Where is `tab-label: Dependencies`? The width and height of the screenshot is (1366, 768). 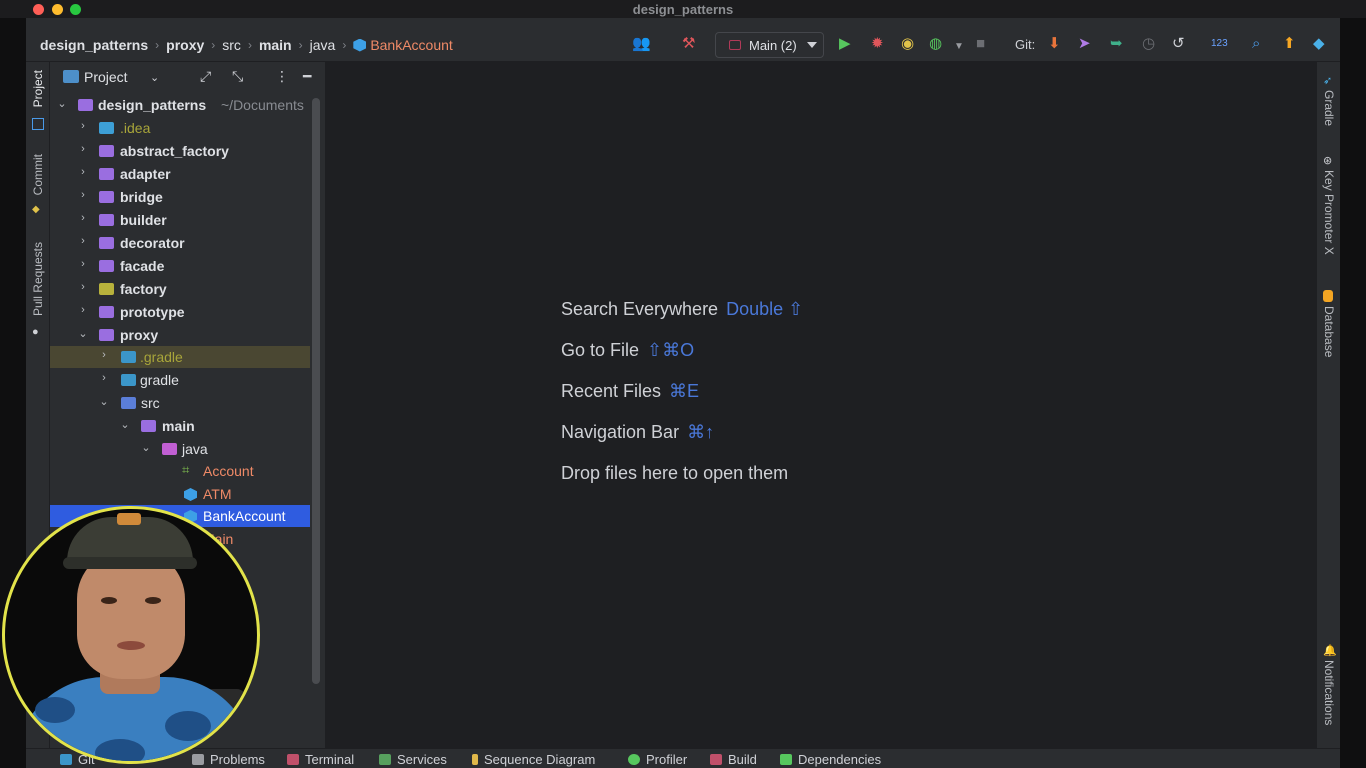 tab-label: Dependencies is located at coordinates (840, 759).